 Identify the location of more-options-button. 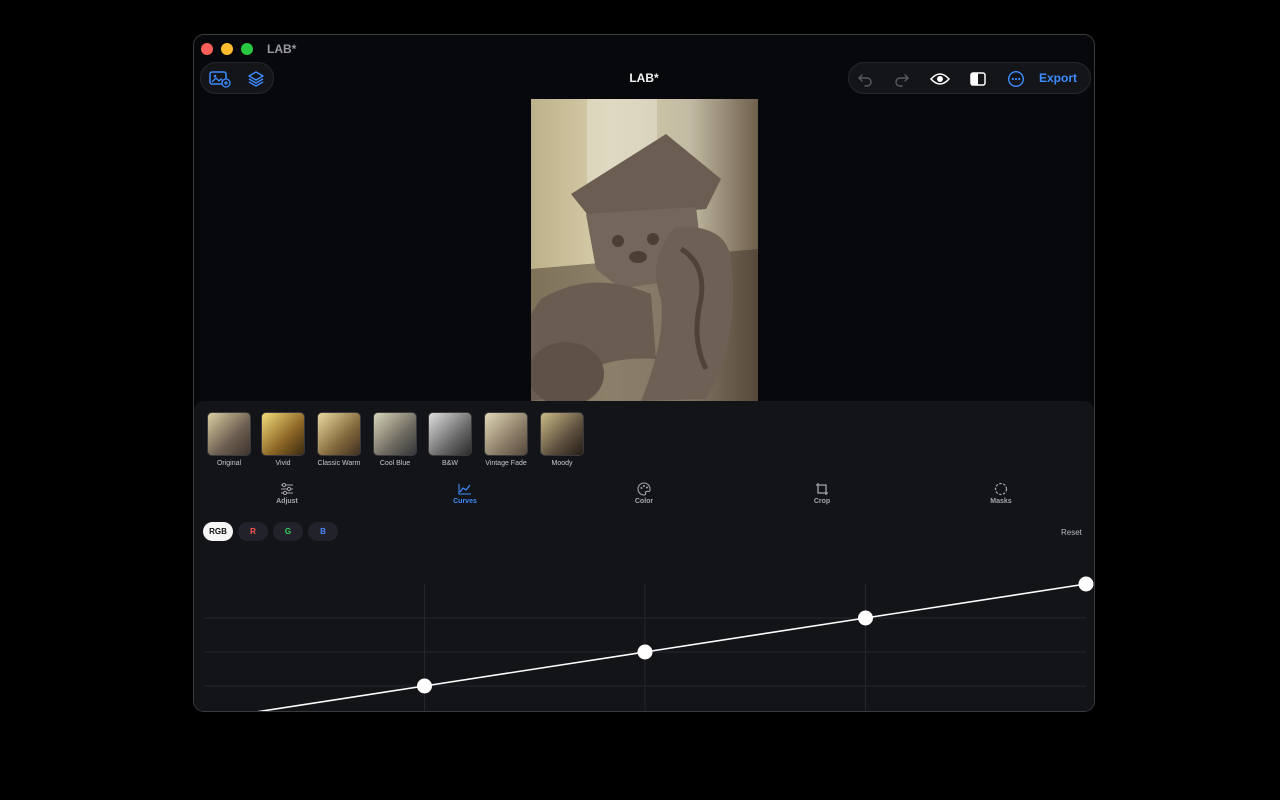
(1016, 79).